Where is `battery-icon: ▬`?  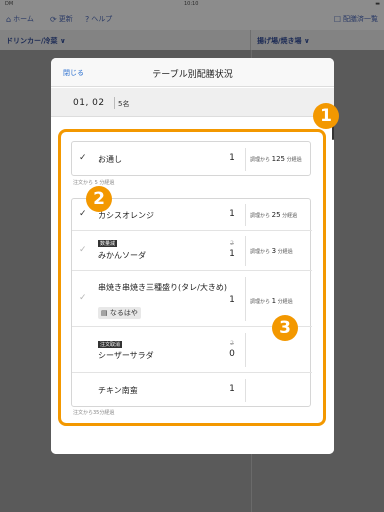 battery-icon: ▬ is located at coordinates (377, 4).